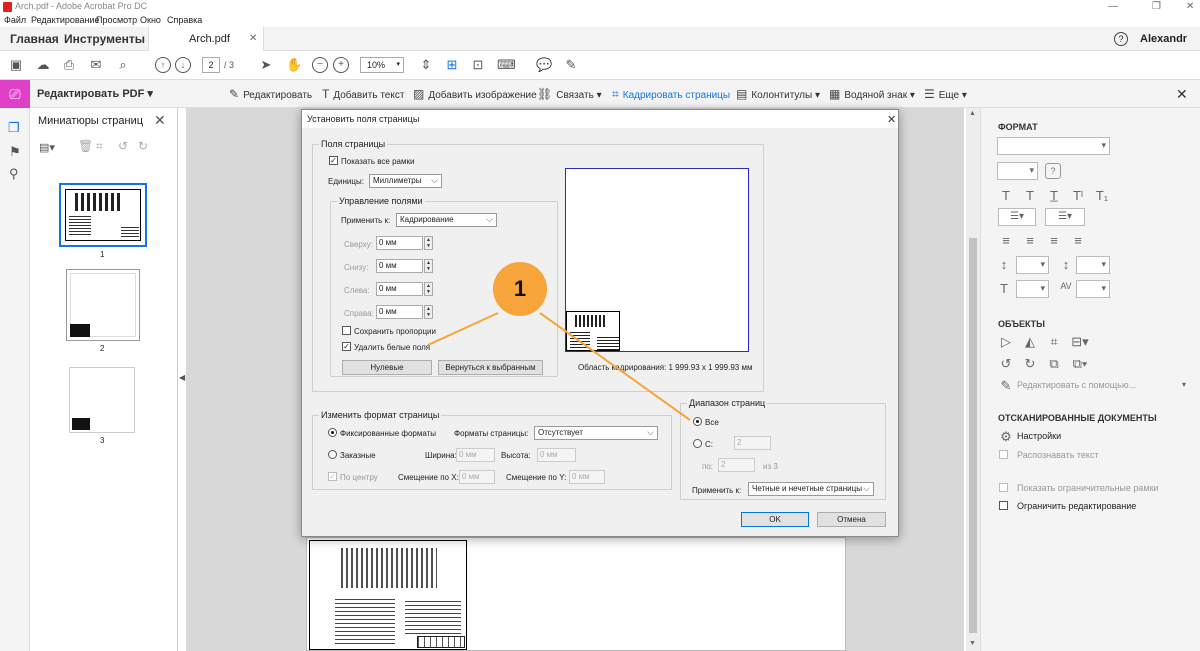 The height and width of the screenshot is (651, 1200). Describe the element at coordinates (104, 39) in the screenshot. I see `tab-tools: Инструменты` at that location.